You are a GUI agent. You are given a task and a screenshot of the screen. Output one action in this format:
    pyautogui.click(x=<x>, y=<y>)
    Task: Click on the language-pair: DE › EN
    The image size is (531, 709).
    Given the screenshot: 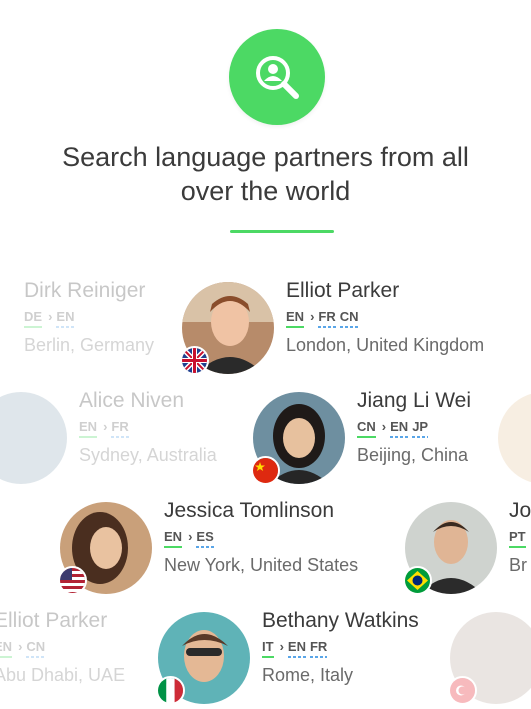 What is the action you would take?
    pyautogui.click(x=89, y=320)
    